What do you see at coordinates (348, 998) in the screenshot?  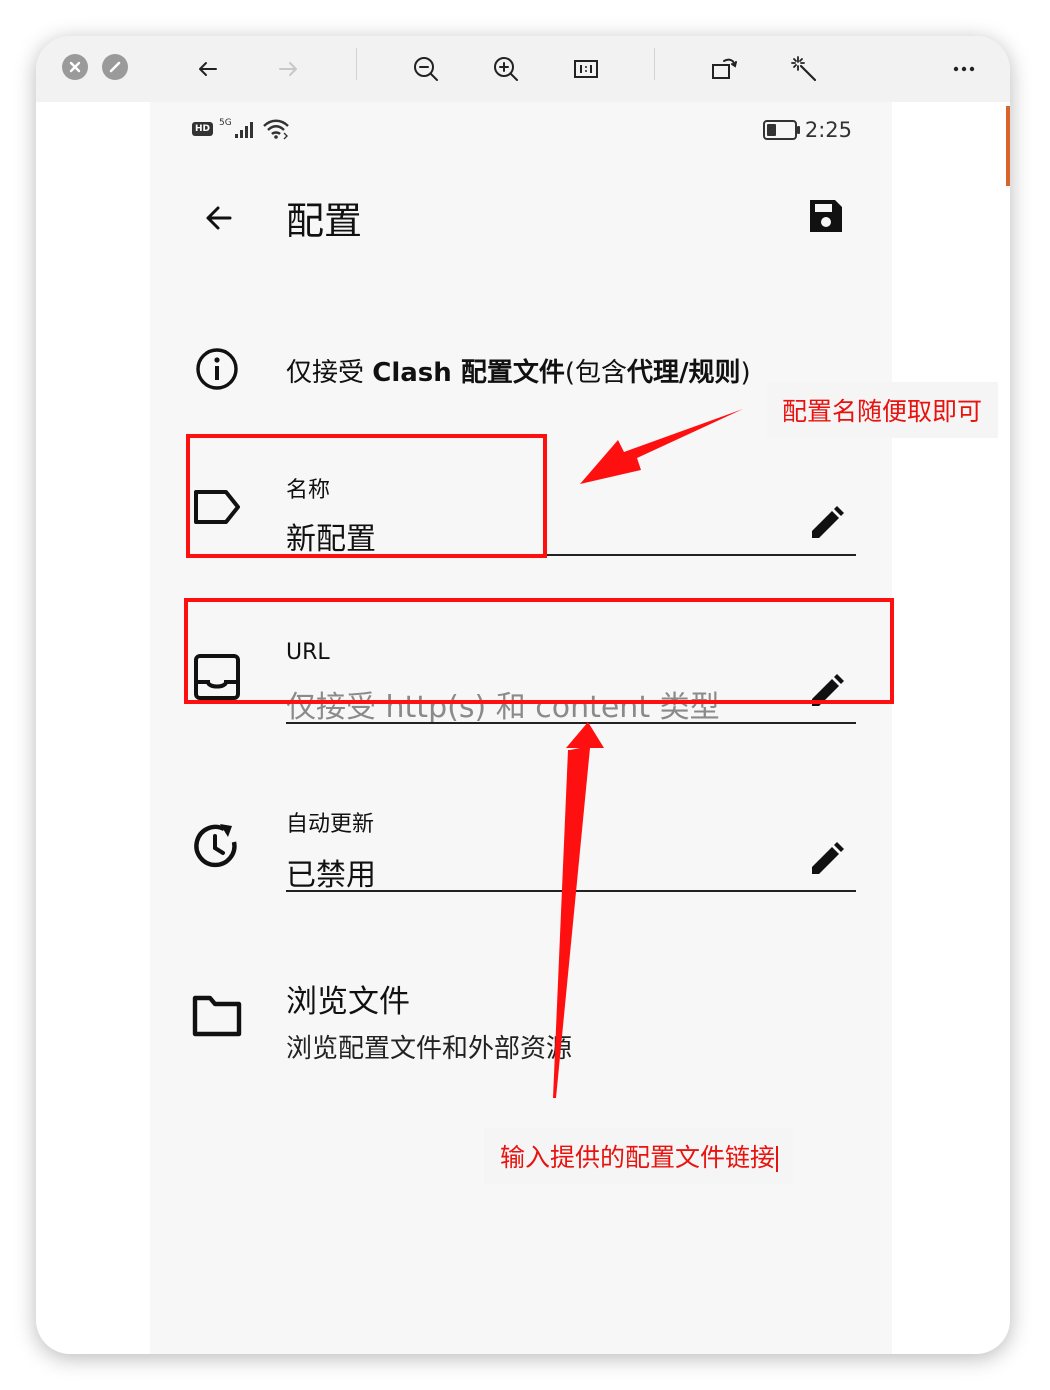 I see `browse-files-title: 浏览文件` at bounding box center [348, 998].